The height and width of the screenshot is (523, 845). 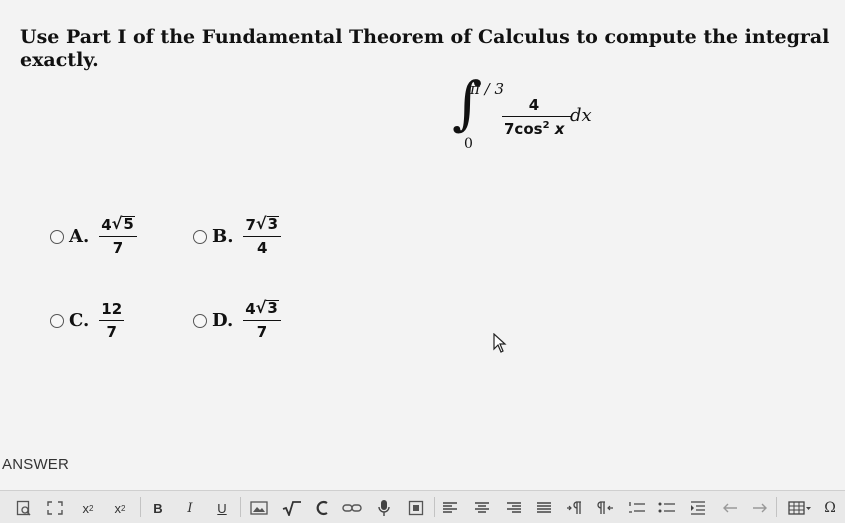 What do you see at coordinates (259, 508) in the screenshot?
I see `image-icon` at bounding box center [259, 508].